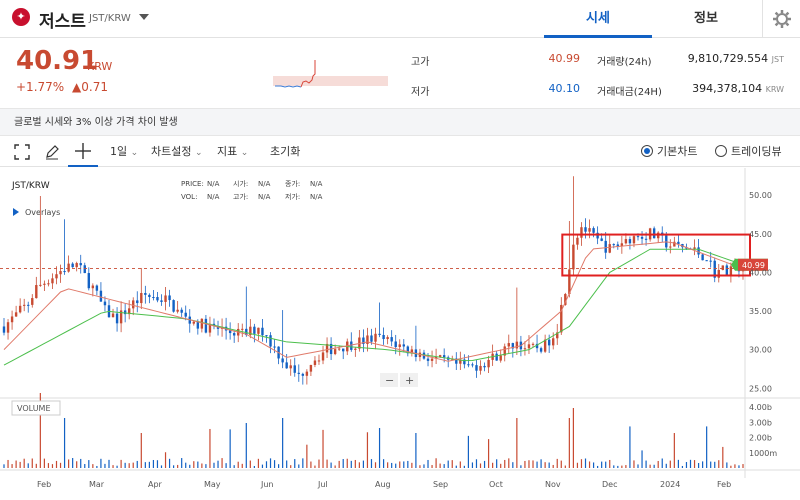 This screenshot has width=800, height=500. What do you see at coordinates (285, 152) in the screenshot?
I see `reset-button: 초기화` at bounding box center [285, 152].